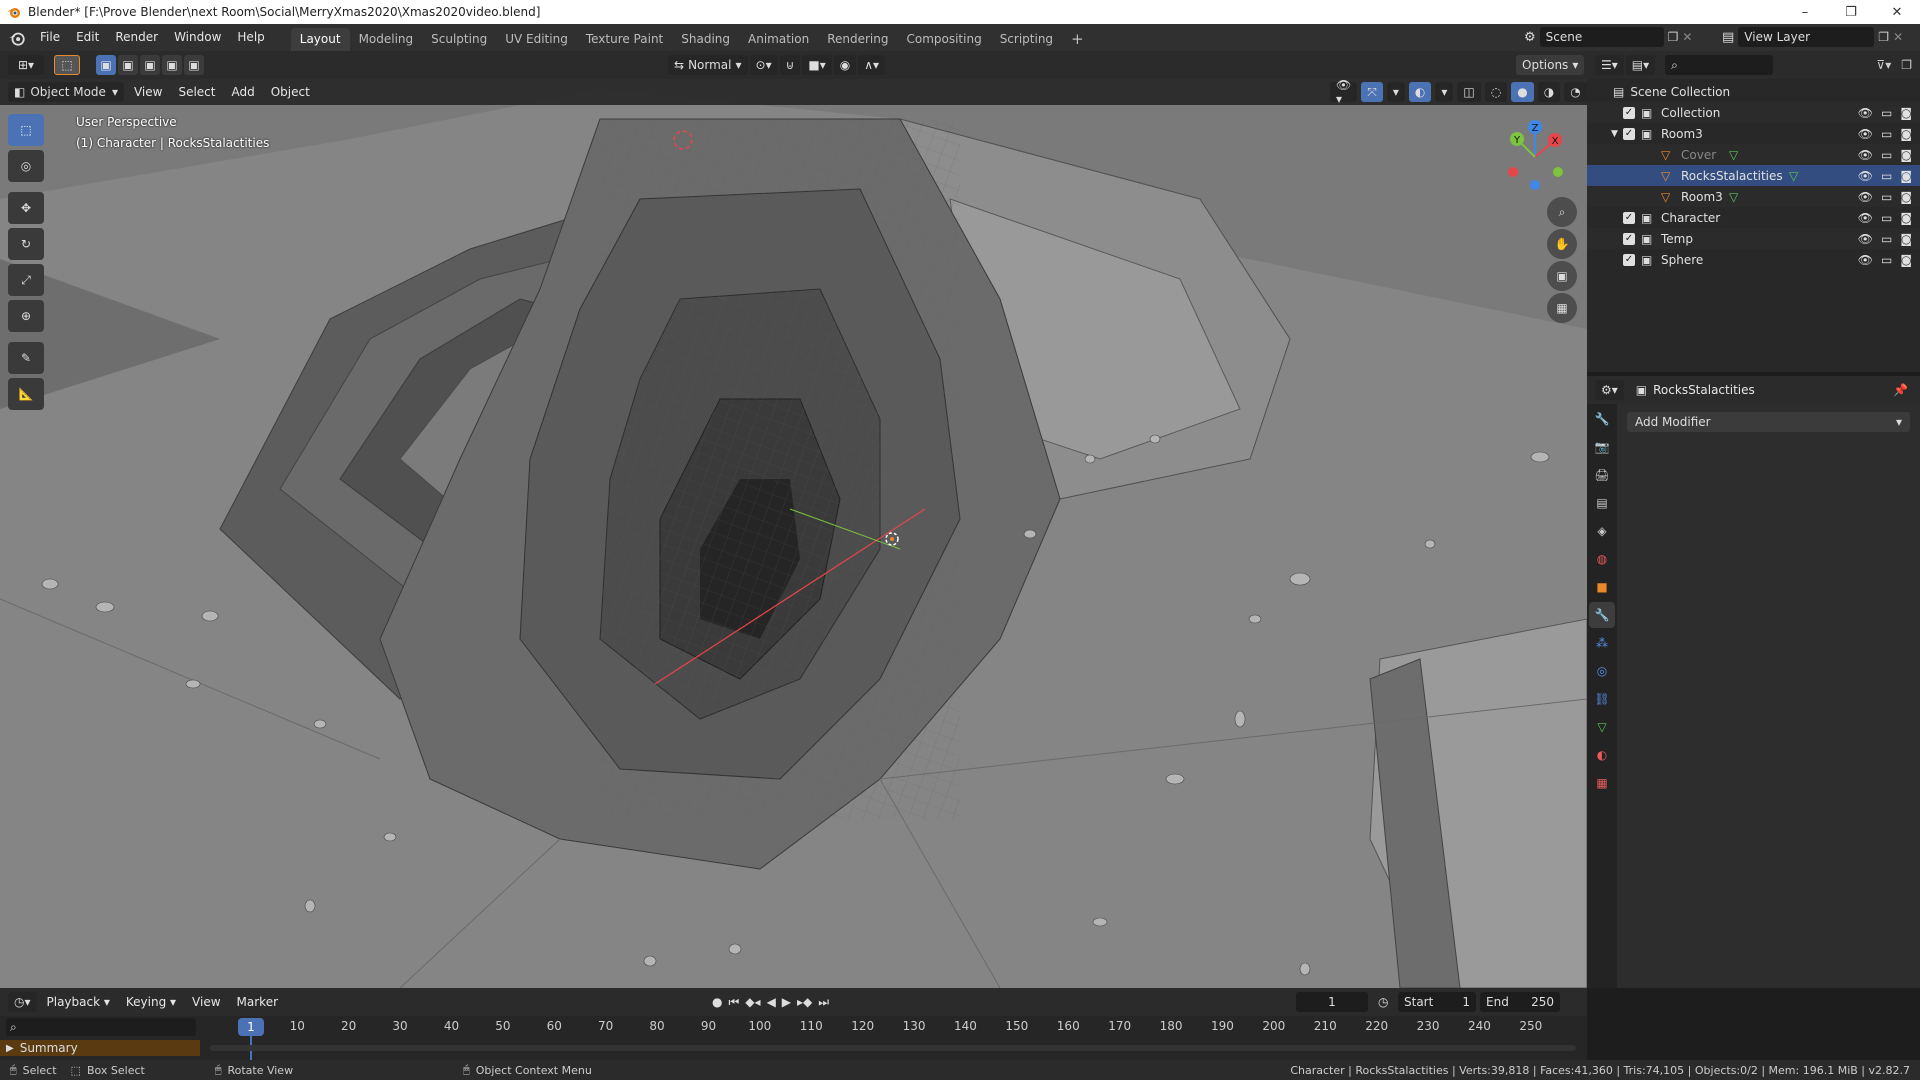 The image size is (1920, 1080). What do you see at coordinates (194, 65) in the screenshot?
I see `mode-intersect-icon: ▣` at bounding box center [194, 65].